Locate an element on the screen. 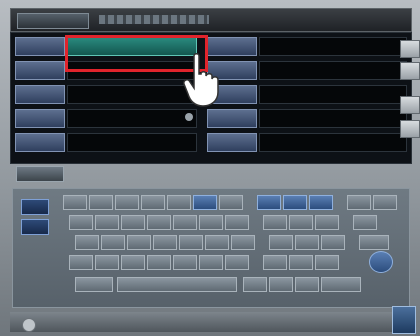 The width and height of the screenshot is (420, 336). status-icon is located at coordinates (29, 325).